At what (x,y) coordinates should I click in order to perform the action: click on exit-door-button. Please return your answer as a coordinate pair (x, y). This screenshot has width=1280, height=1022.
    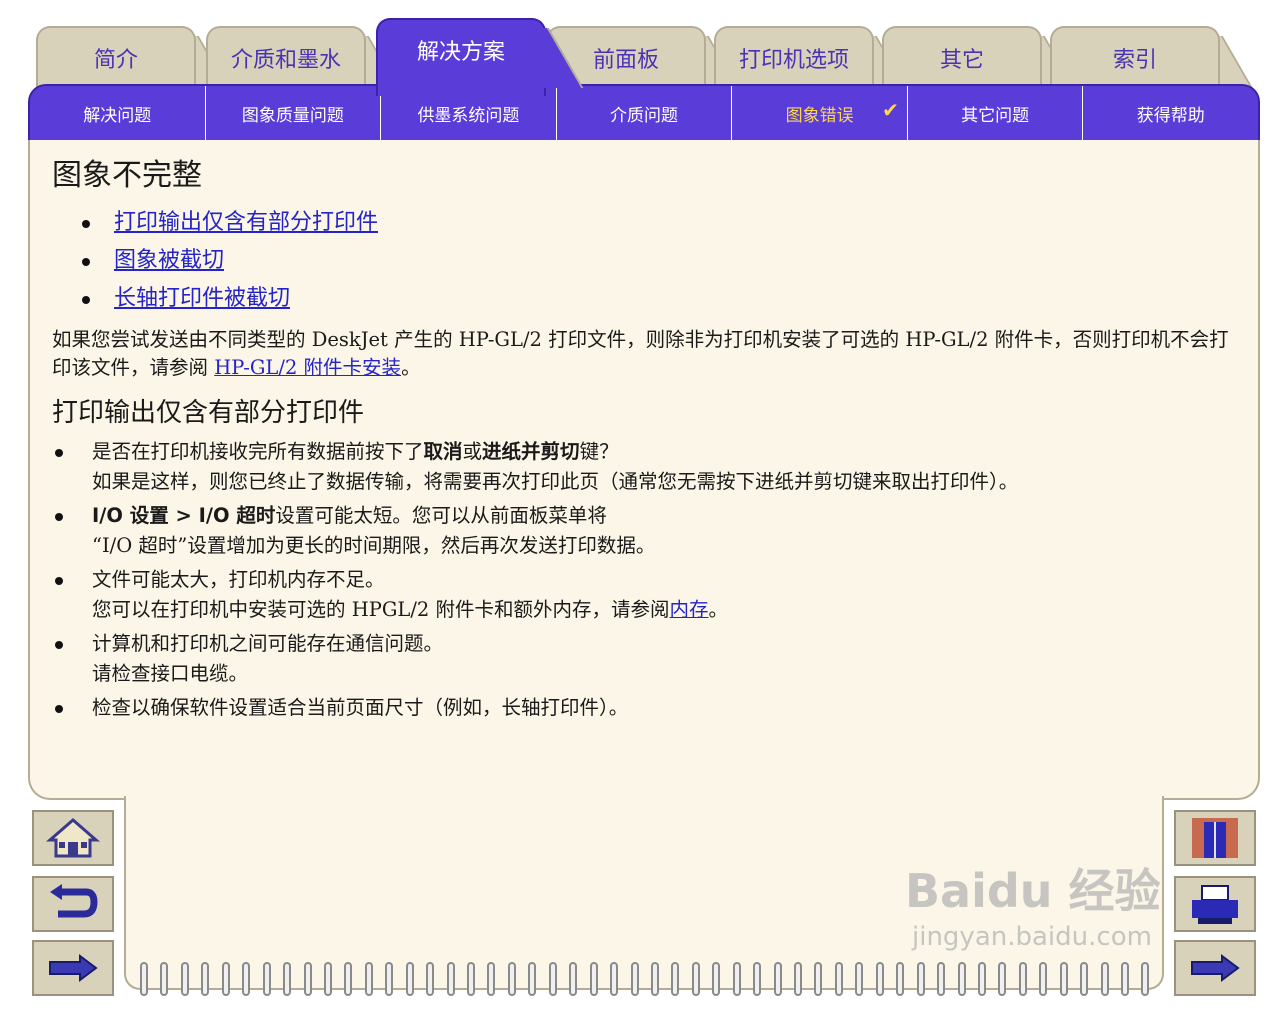
    Looking at the image, I should click on (1215, 838).